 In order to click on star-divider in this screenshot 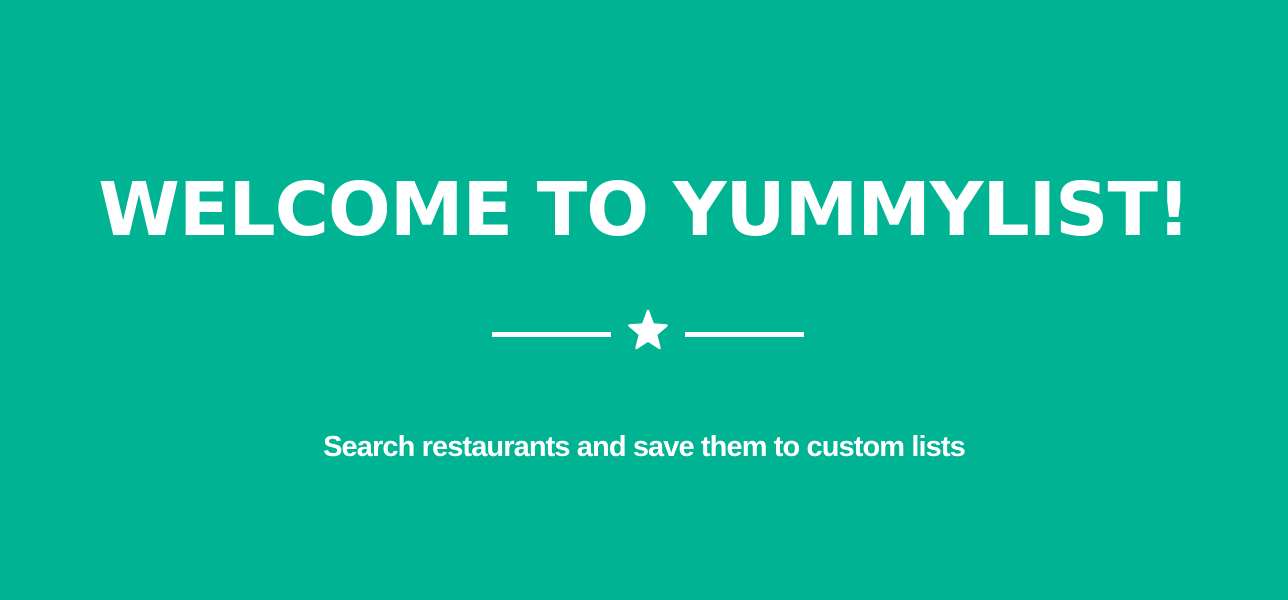, I will do `click(648, 335)`.